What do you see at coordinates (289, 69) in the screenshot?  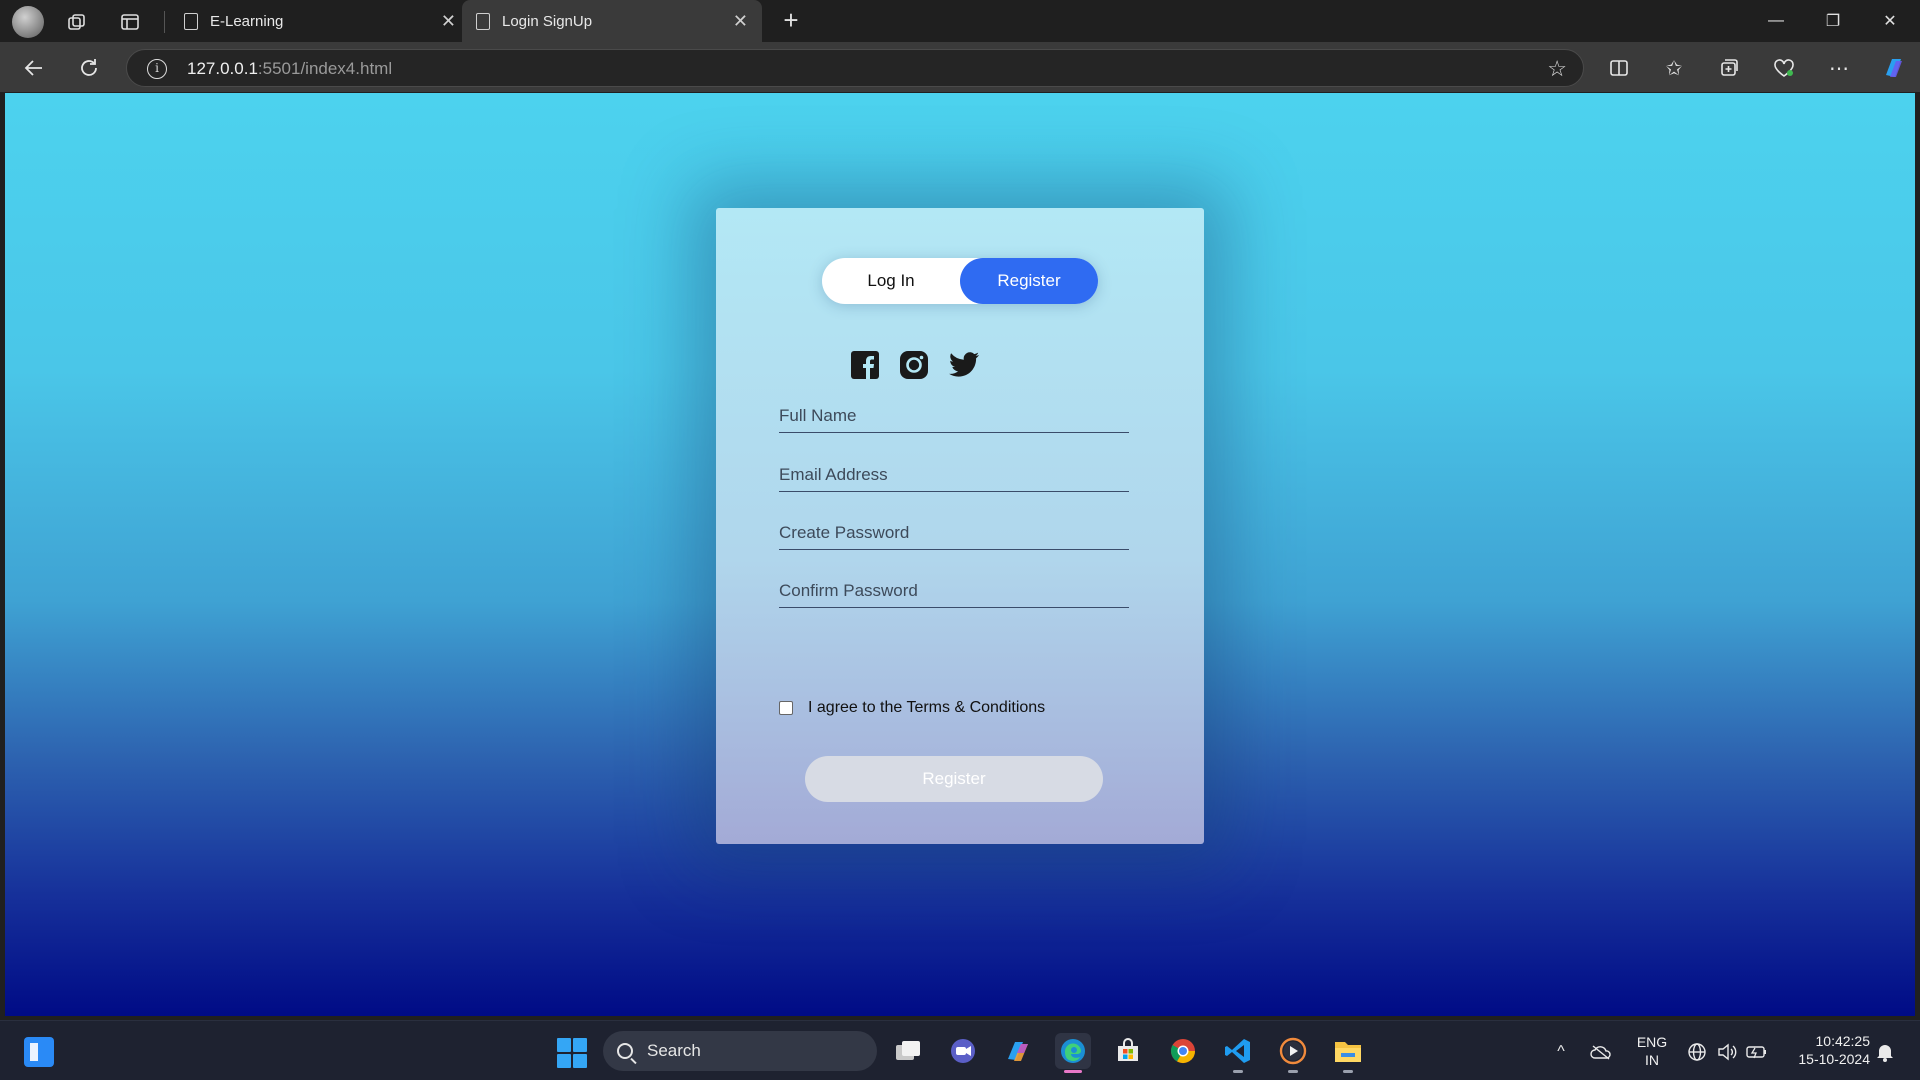 I see `url-text: 127.0.0.1:5501/index4.html` at bounding box center [289, 69].